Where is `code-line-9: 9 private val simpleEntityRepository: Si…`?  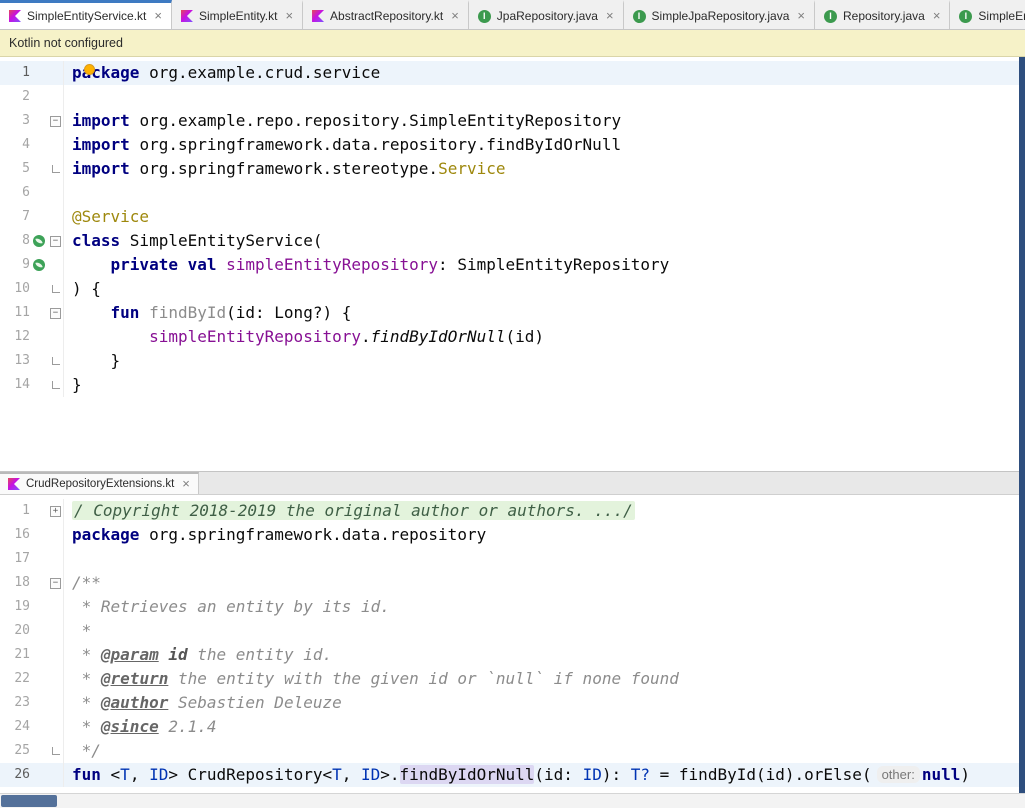 code-line-9: 9 private val simpleEntityRepository: Si… is located at coordinates (512, 265).